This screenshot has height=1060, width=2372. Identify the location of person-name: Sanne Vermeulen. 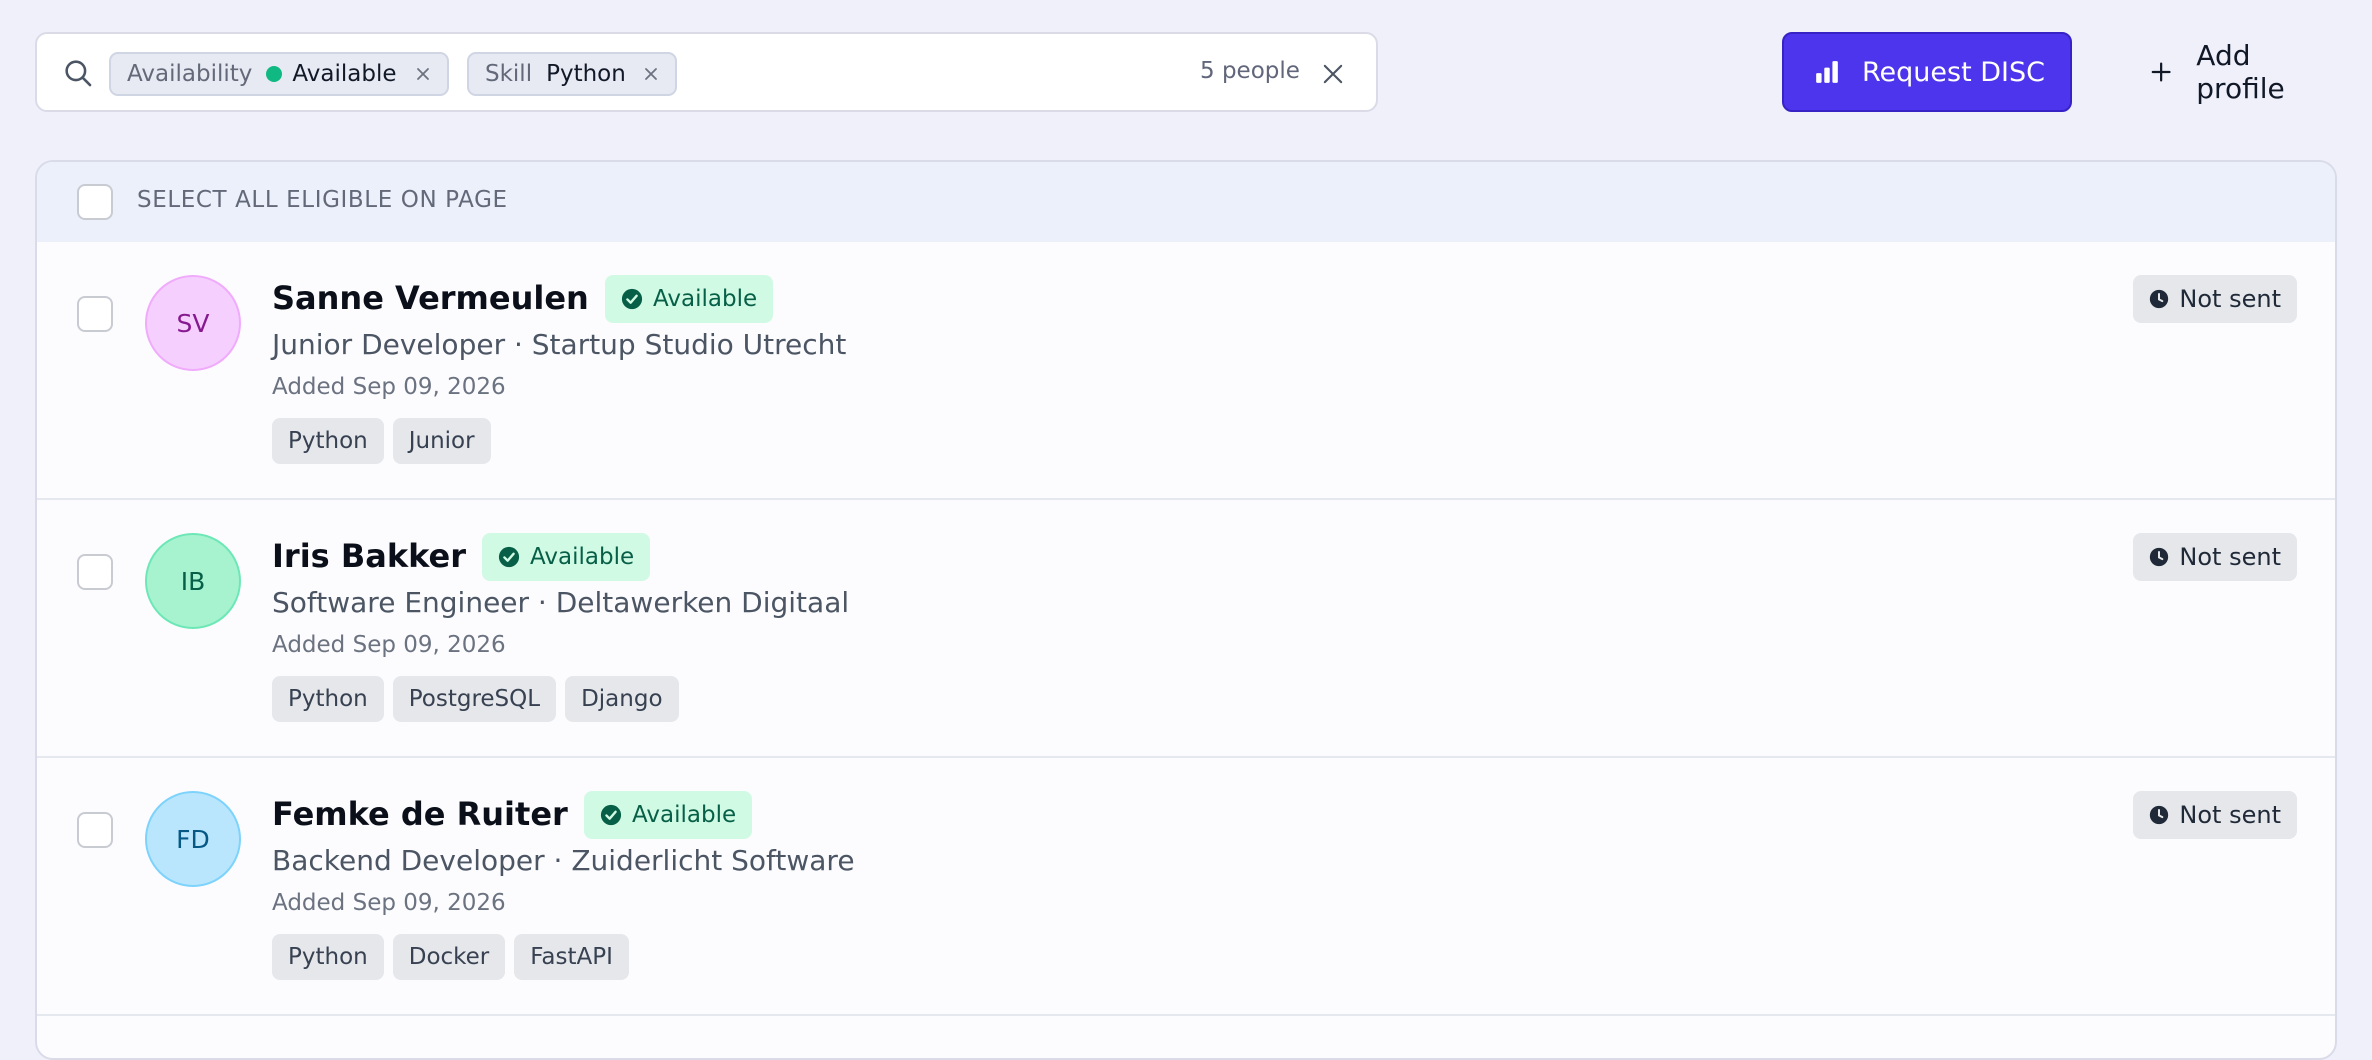
(430, 298).